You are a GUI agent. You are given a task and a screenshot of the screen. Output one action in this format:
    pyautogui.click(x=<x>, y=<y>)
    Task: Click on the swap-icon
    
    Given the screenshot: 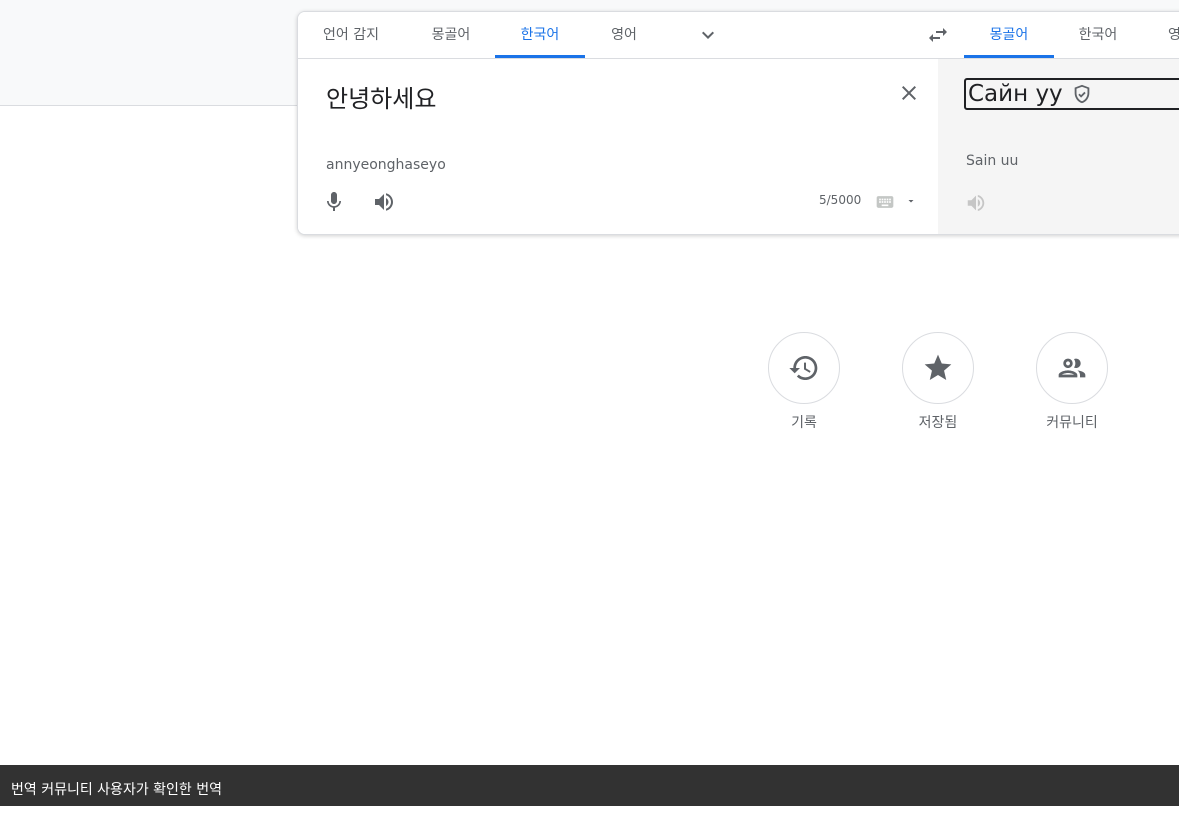 What is the action you would take?
    pyautogui.click(x=938, y=35)
    